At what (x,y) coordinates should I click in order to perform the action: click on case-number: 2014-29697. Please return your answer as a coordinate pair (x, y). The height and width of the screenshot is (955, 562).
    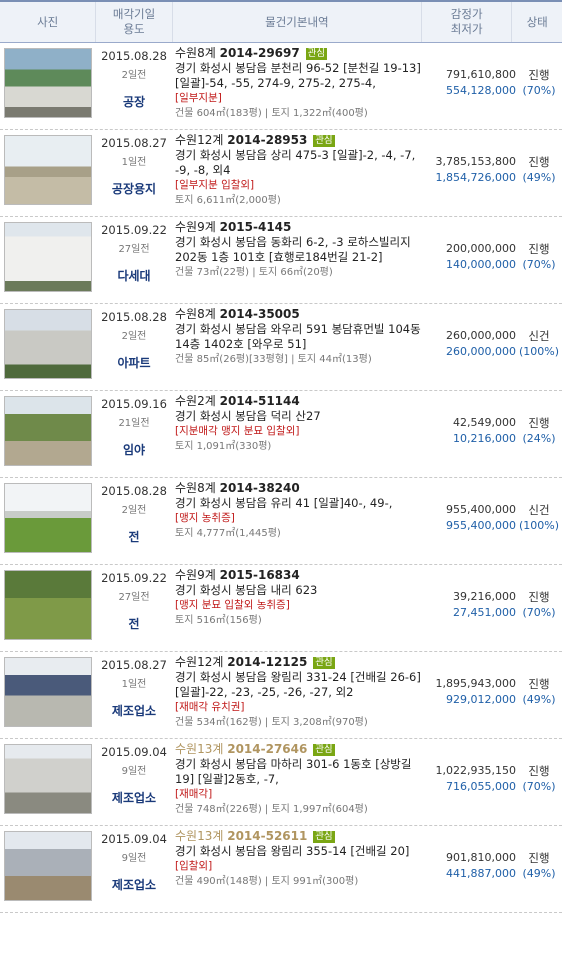
    Looking at the image, I should click on (260, 53).